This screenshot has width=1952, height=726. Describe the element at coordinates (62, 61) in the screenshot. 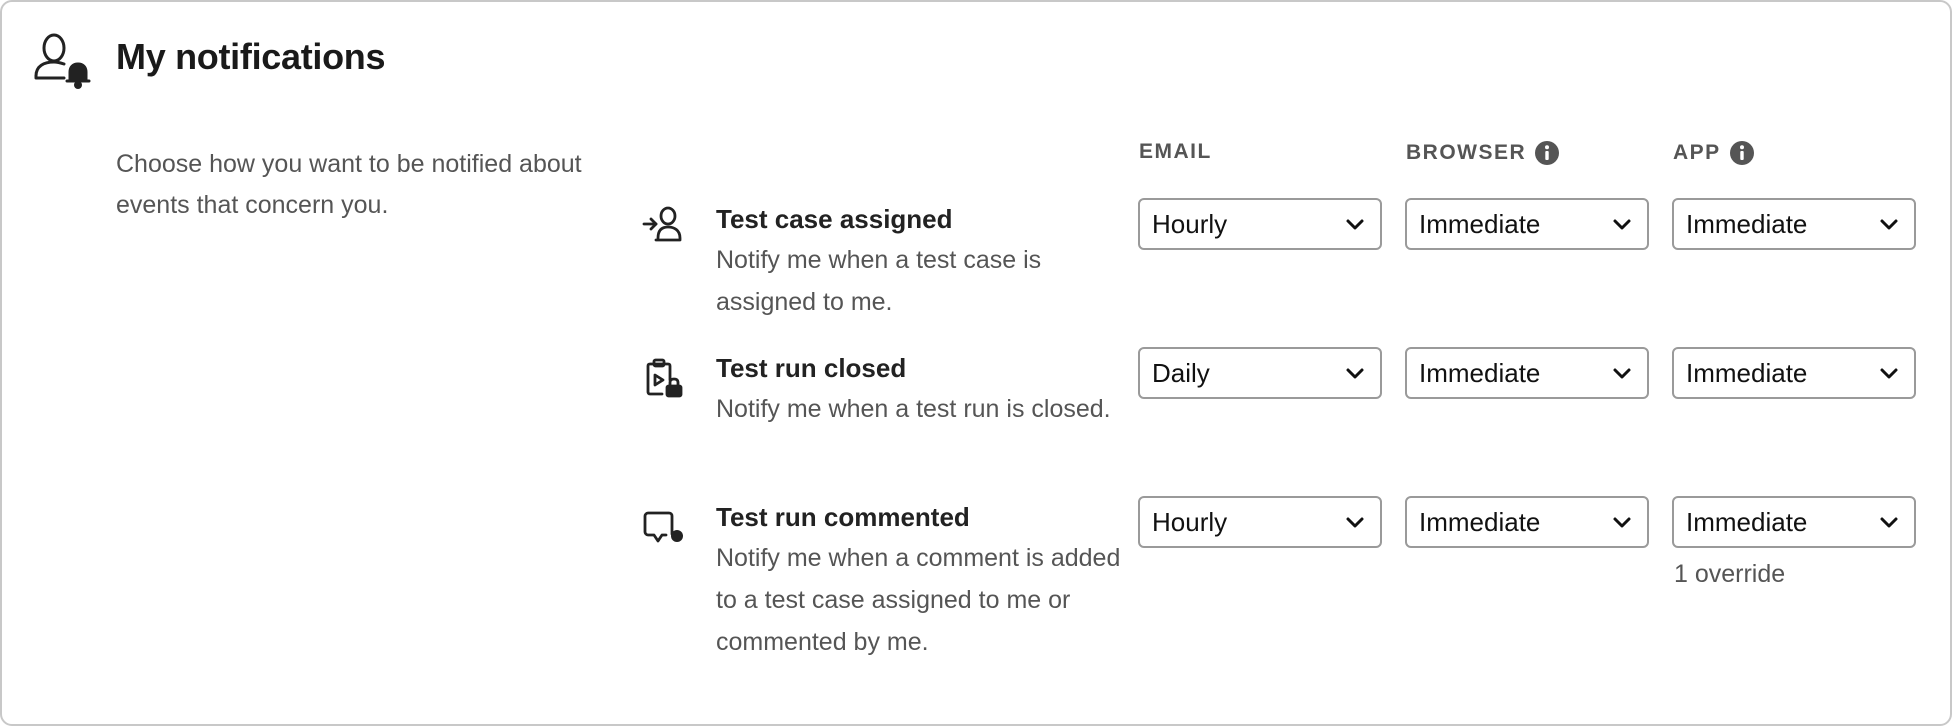

I see `user-bell-icon` at that location.